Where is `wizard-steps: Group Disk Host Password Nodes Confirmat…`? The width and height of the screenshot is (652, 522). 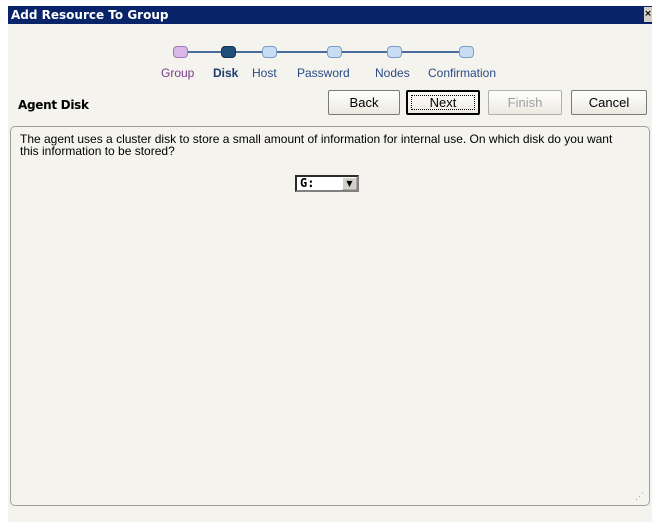 wizard-steps: Group Disk Host Password Nodes Confirmat… is located at coordinates (330, 55).